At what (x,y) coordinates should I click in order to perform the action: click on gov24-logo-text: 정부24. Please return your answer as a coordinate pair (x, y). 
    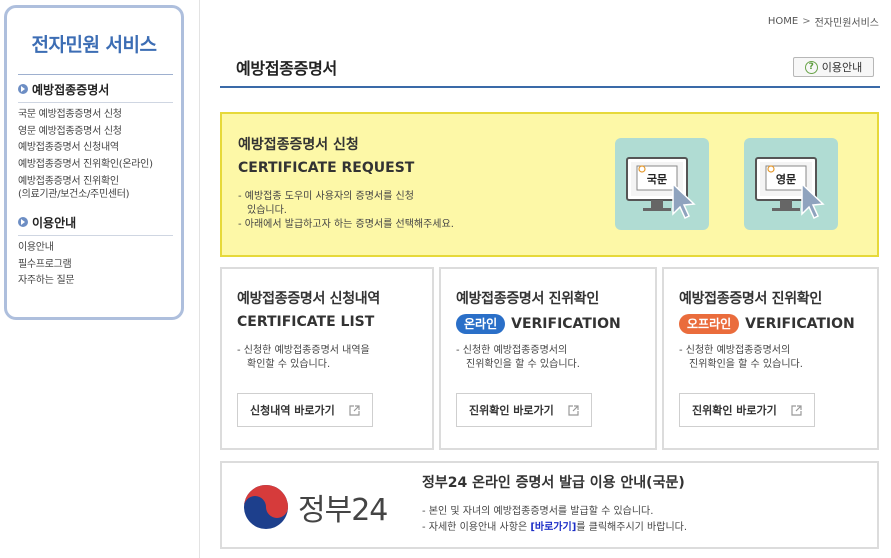
    Looking at the image, I should click on (343, 510).